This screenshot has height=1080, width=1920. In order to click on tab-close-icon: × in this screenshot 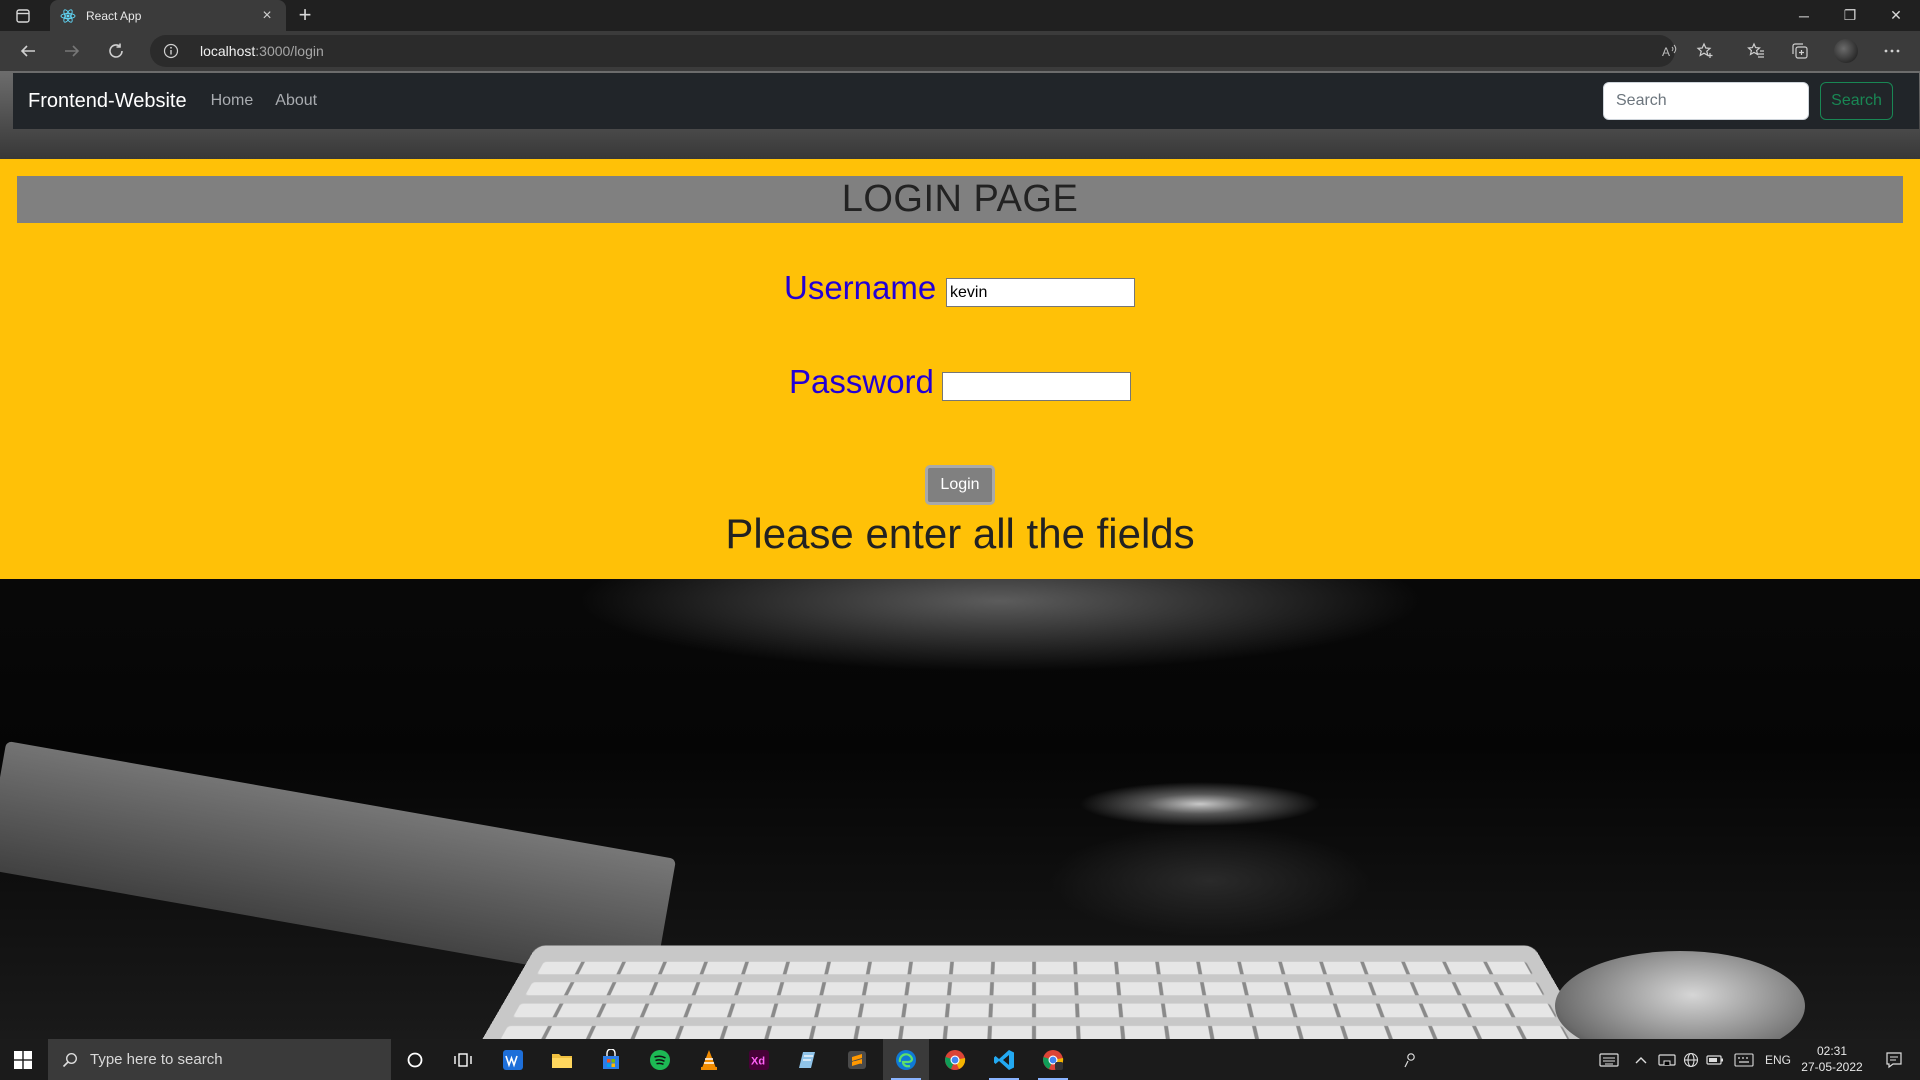, I will do `click(267, 16)`.